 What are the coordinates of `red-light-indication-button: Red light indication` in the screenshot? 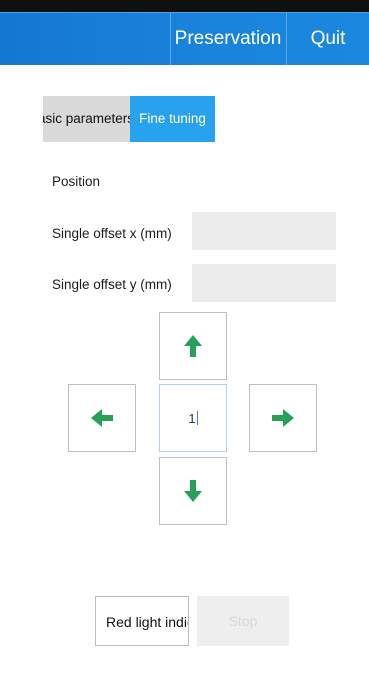 It's located at (142, 621).